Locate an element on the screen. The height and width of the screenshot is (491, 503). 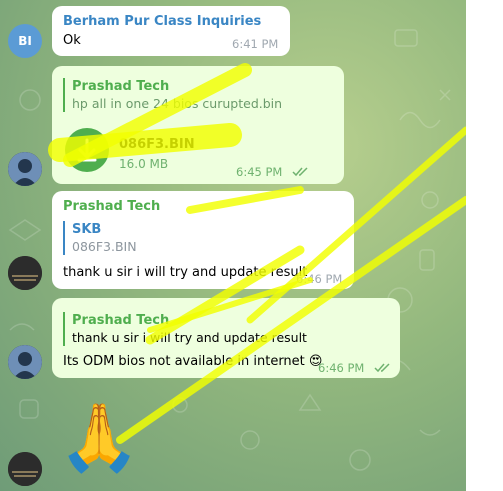
message-bubble: Berham Pur Class Inquiries Ok 6:41 PM is located at coordinates (171, 31).